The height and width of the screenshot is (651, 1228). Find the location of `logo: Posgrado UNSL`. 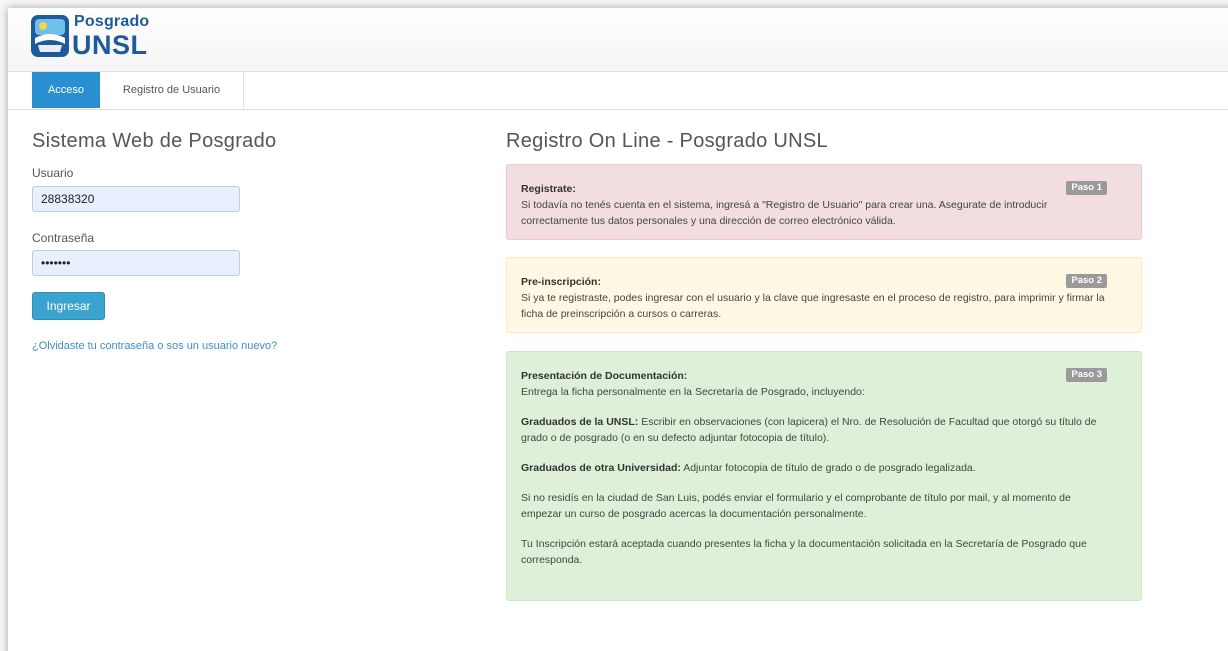

logo: Posgrado UNSL is located at coordinates (100, 38).